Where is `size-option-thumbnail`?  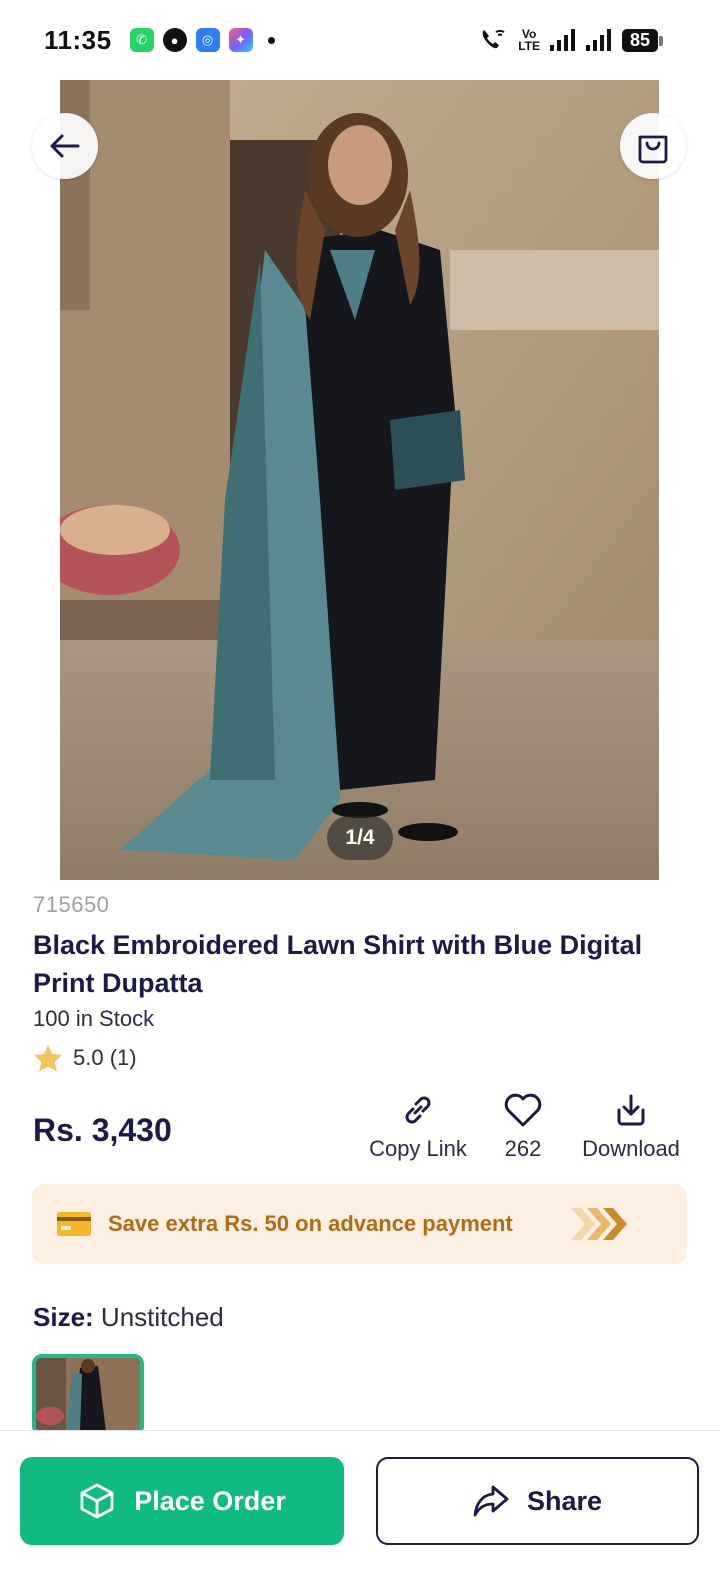 size-option-thumbnail is located at coordinates (88, 1395).